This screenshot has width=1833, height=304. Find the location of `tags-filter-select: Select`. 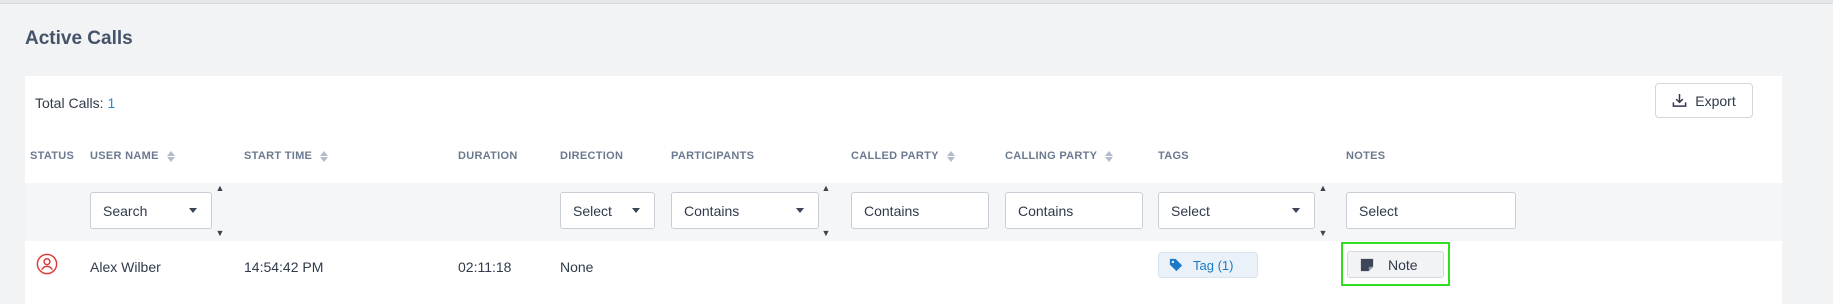

tags-filter-select: Select is located at coordinates (1236, 210).